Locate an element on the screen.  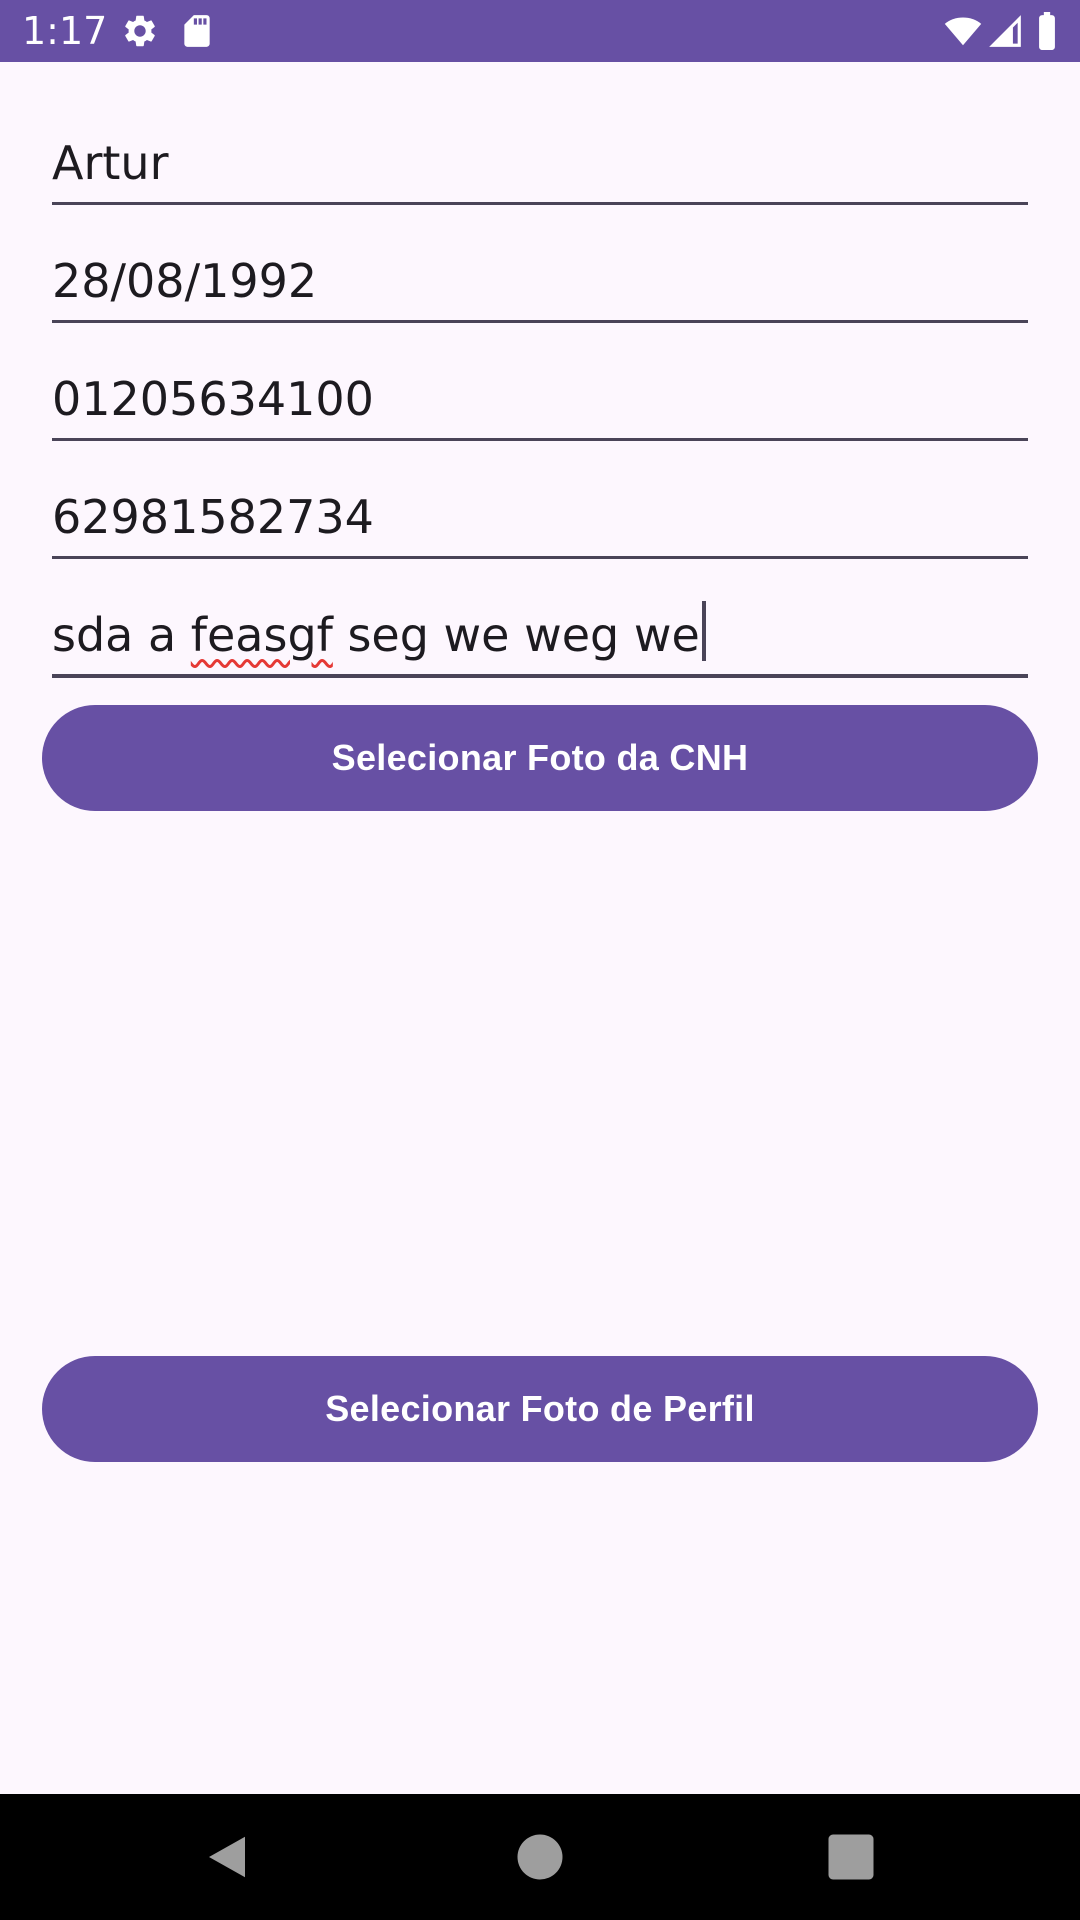
address-text-part2: seg we weg we is located at coordinates (516, 635).